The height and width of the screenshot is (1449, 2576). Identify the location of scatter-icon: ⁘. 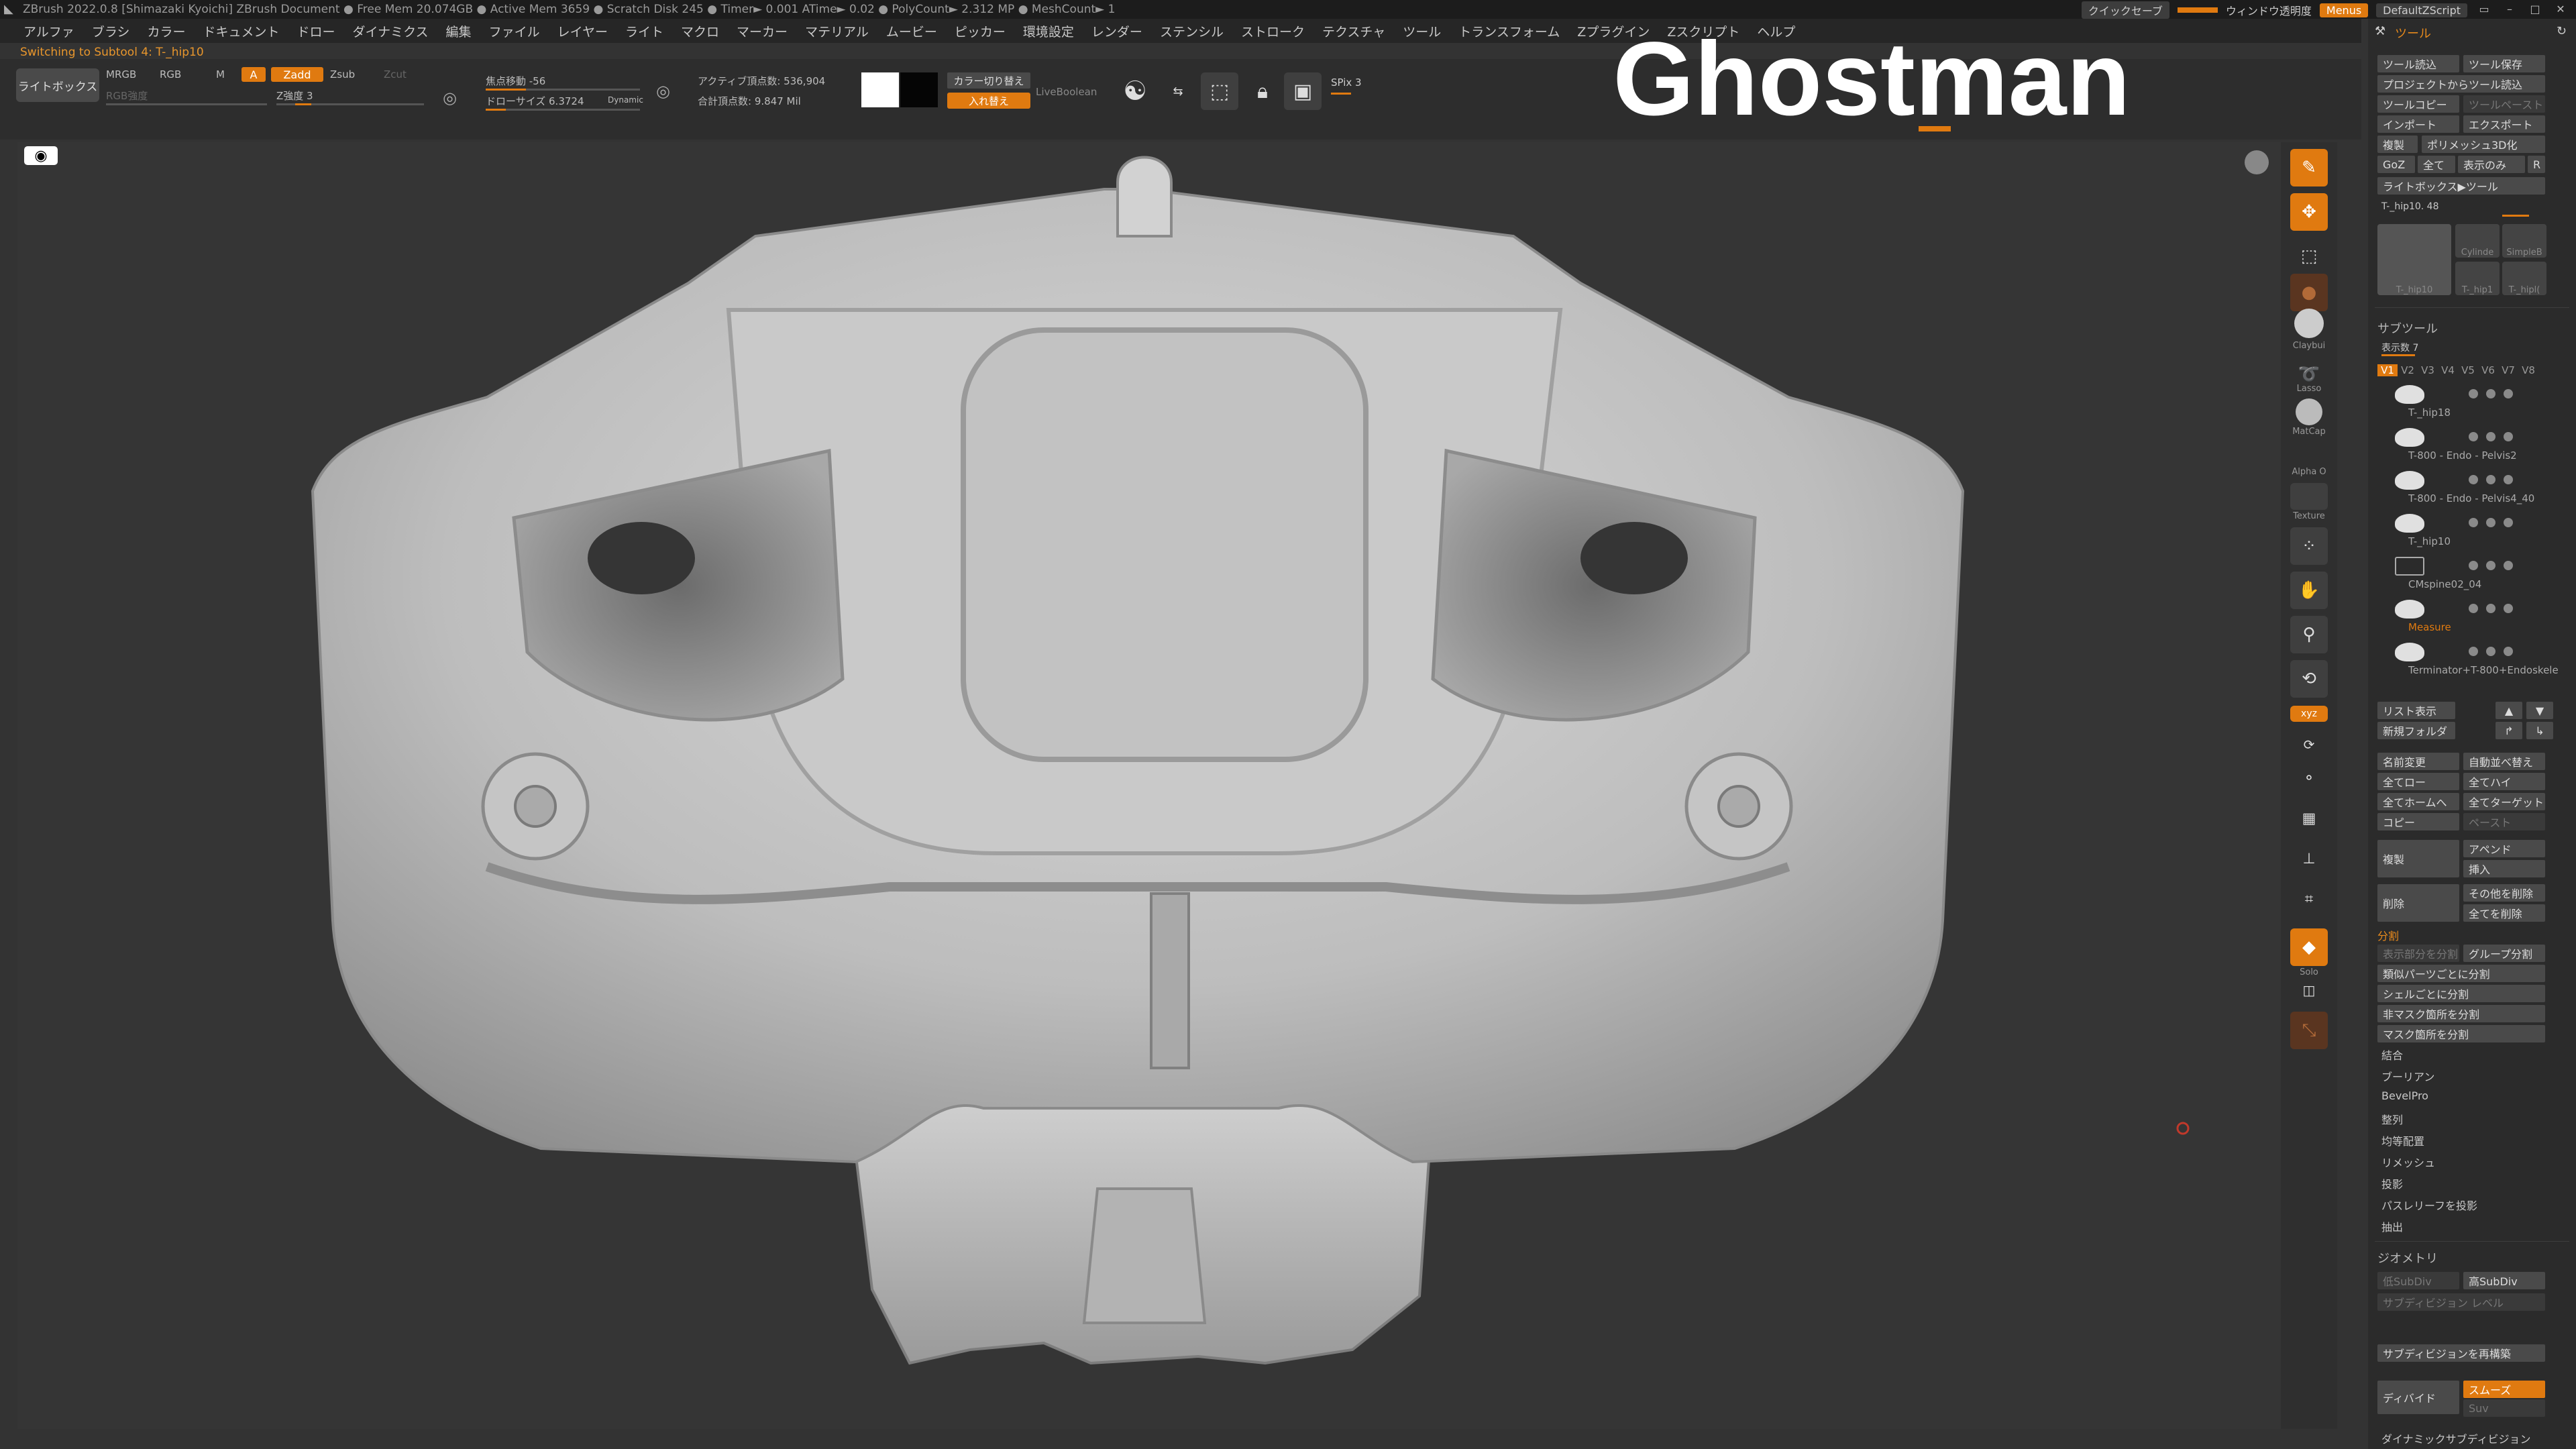
(2309, 546).